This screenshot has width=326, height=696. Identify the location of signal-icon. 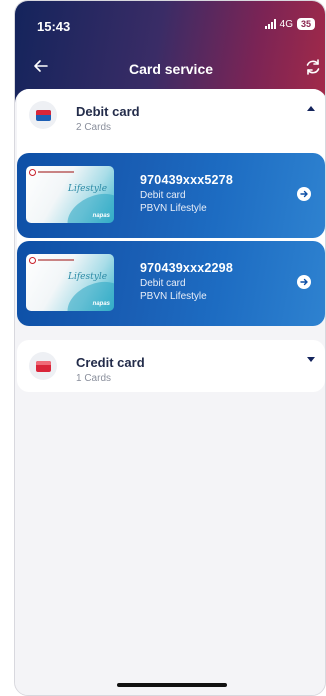
(270, 24).